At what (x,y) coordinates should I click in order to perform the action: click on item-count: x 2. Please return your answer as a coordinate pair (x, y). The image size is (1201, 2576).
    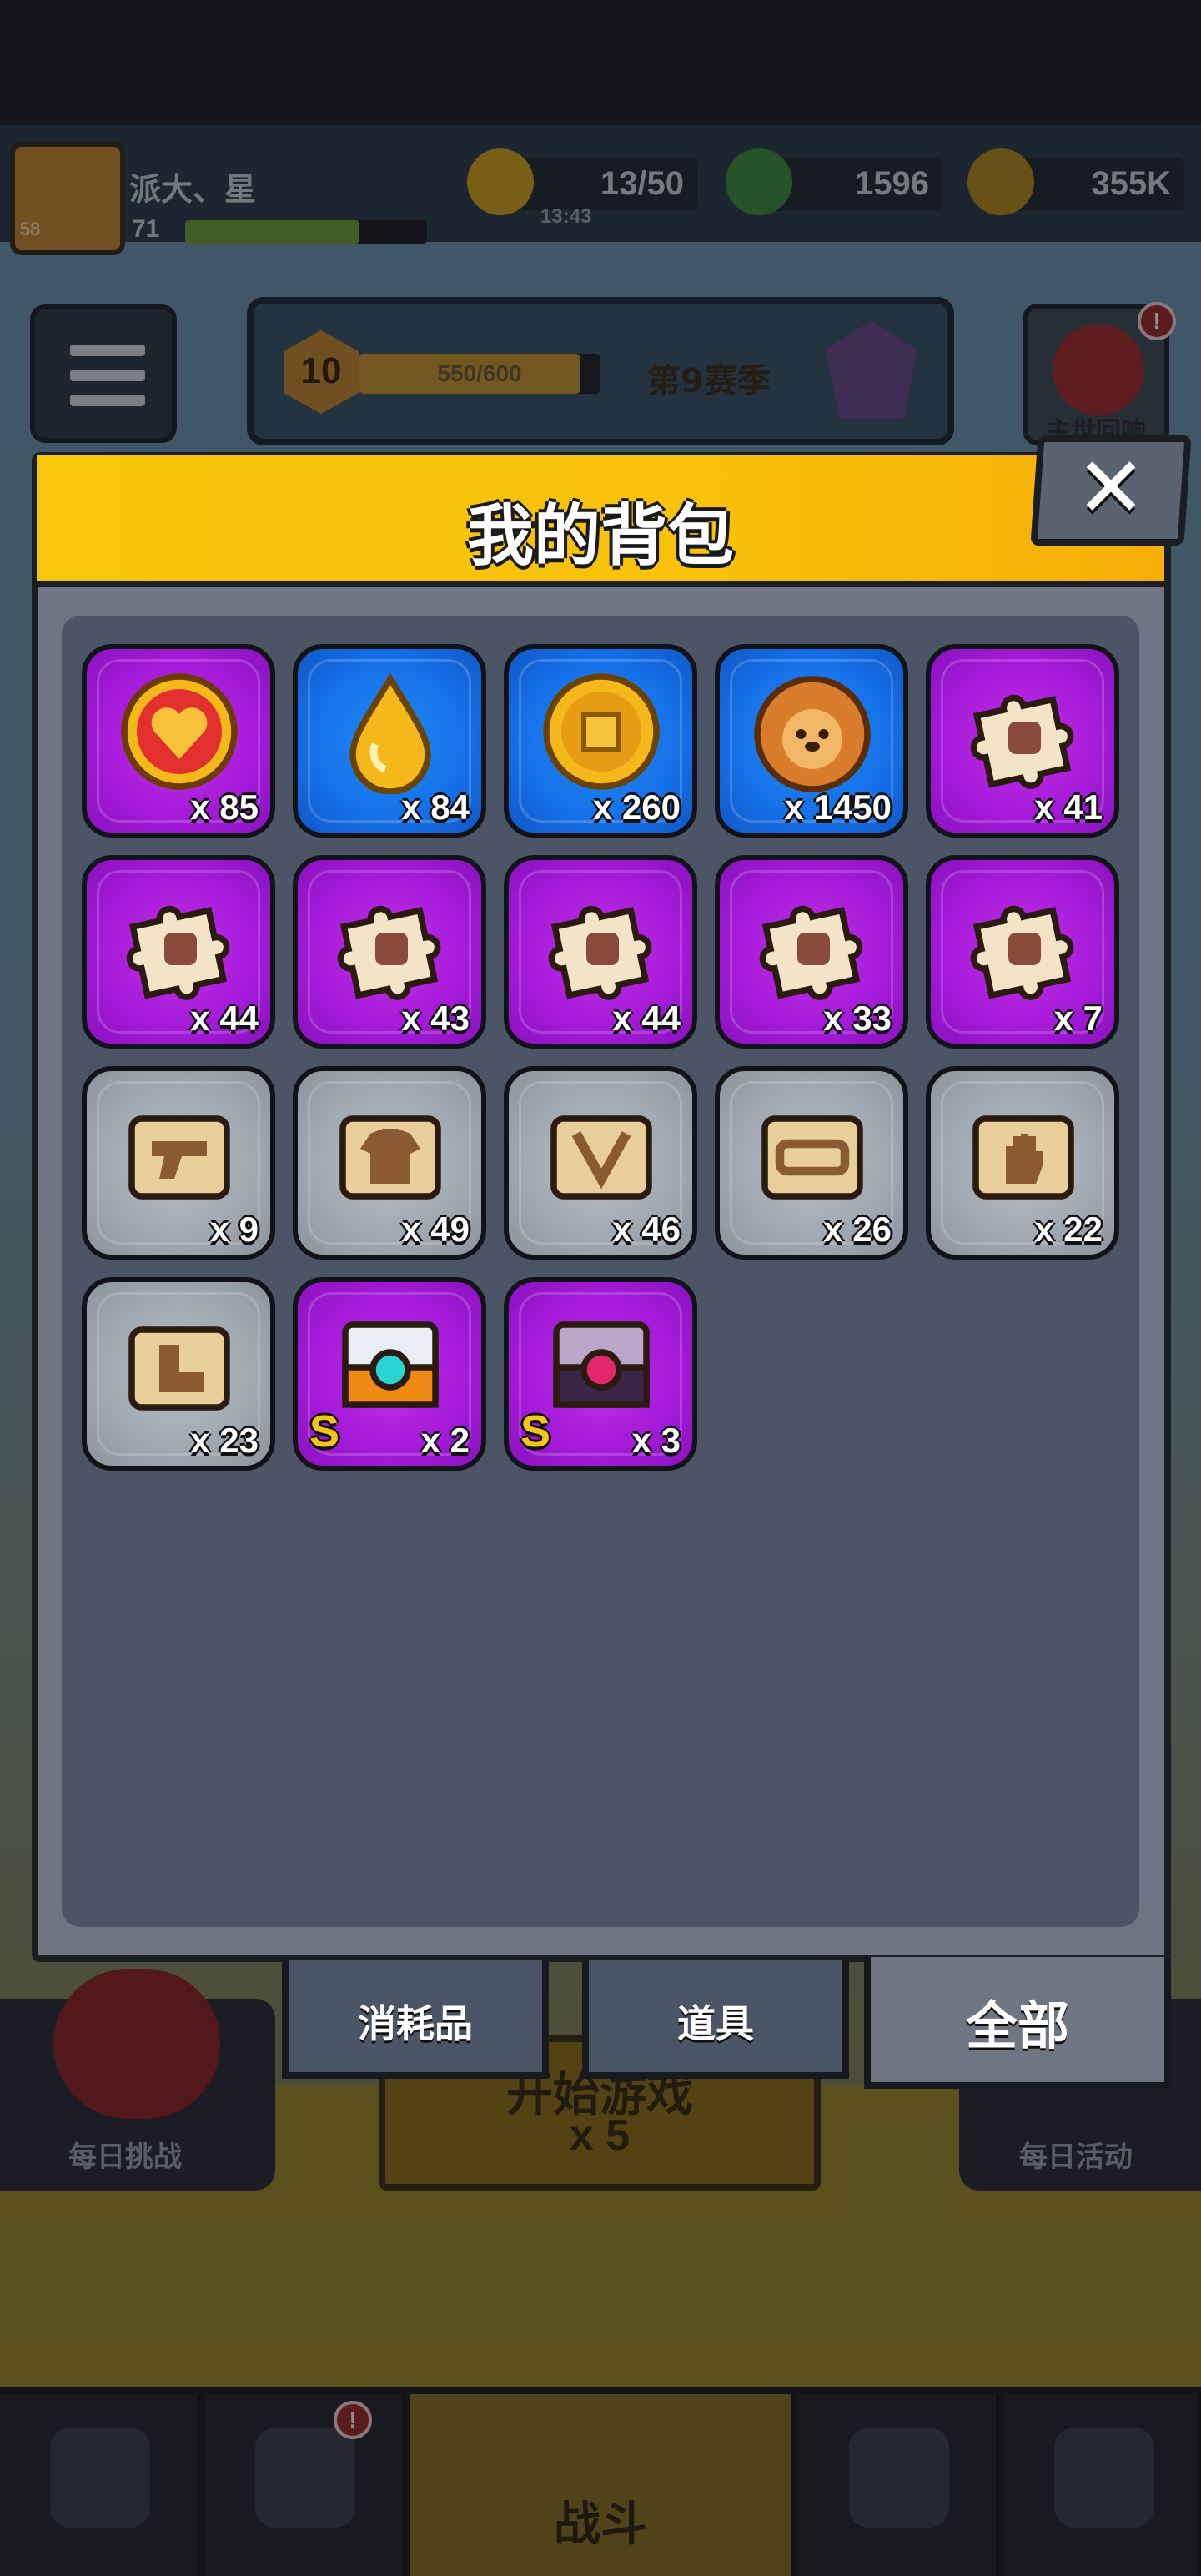
    Looking at the image, I should click on (445, 1440).